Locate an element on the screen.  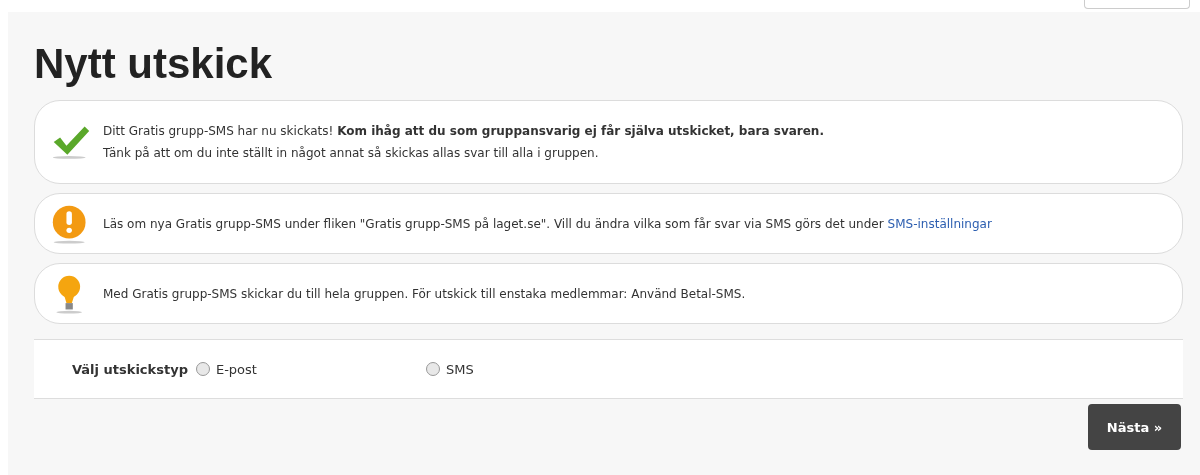
cut-off-button is located at coordinates (1137, 4).